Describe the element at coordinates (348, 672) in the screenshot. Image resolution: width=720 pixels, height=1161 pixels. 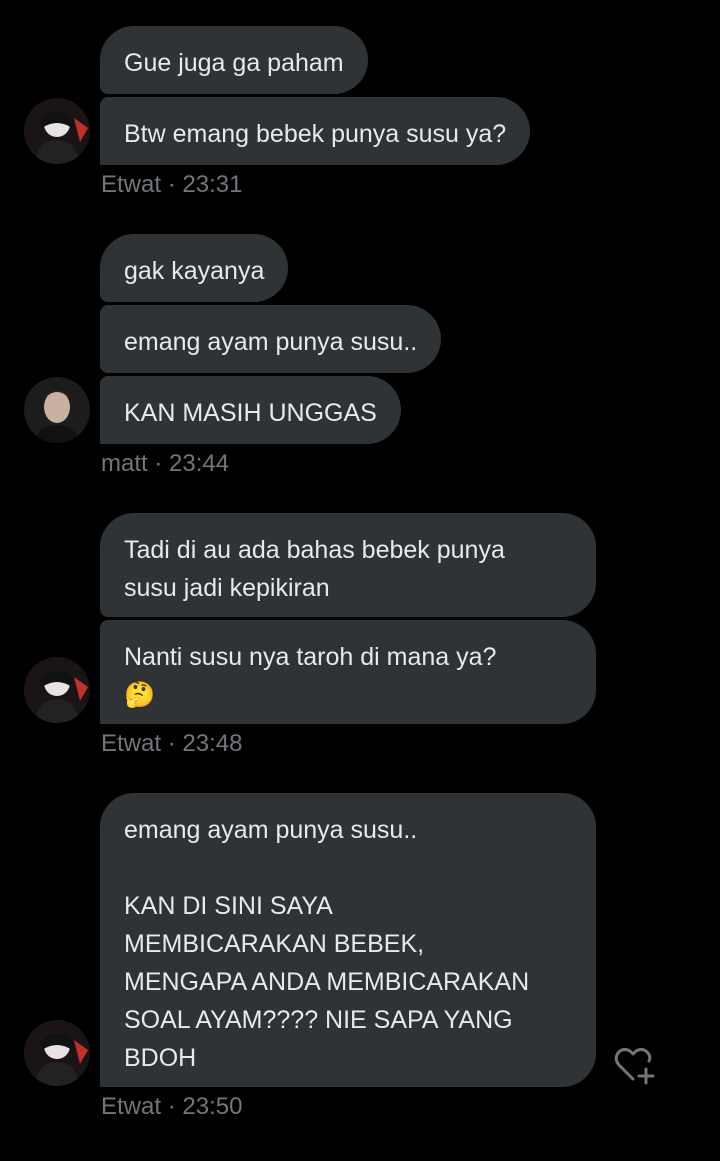
I see `message-bubble: Nanti susu nya taroh di mana ya? 🤔` at that location.